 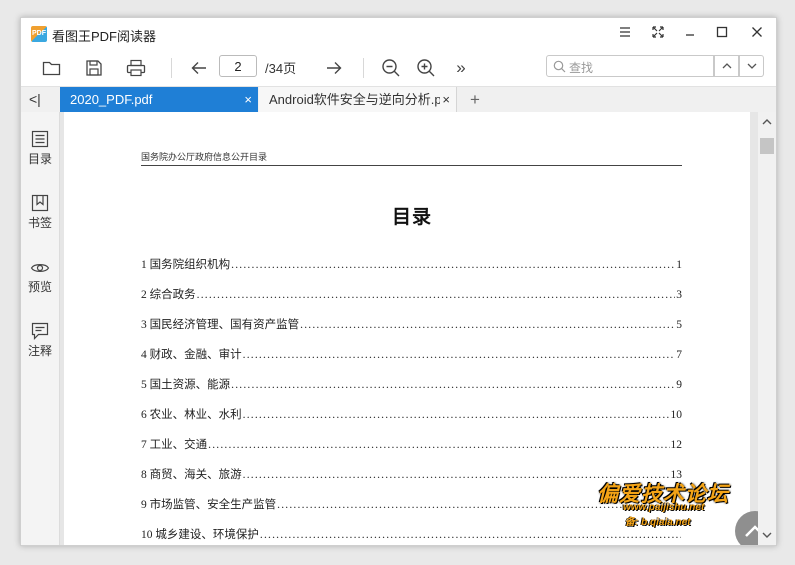 I want to click on minimize-icon, so click(x=690, y=34).